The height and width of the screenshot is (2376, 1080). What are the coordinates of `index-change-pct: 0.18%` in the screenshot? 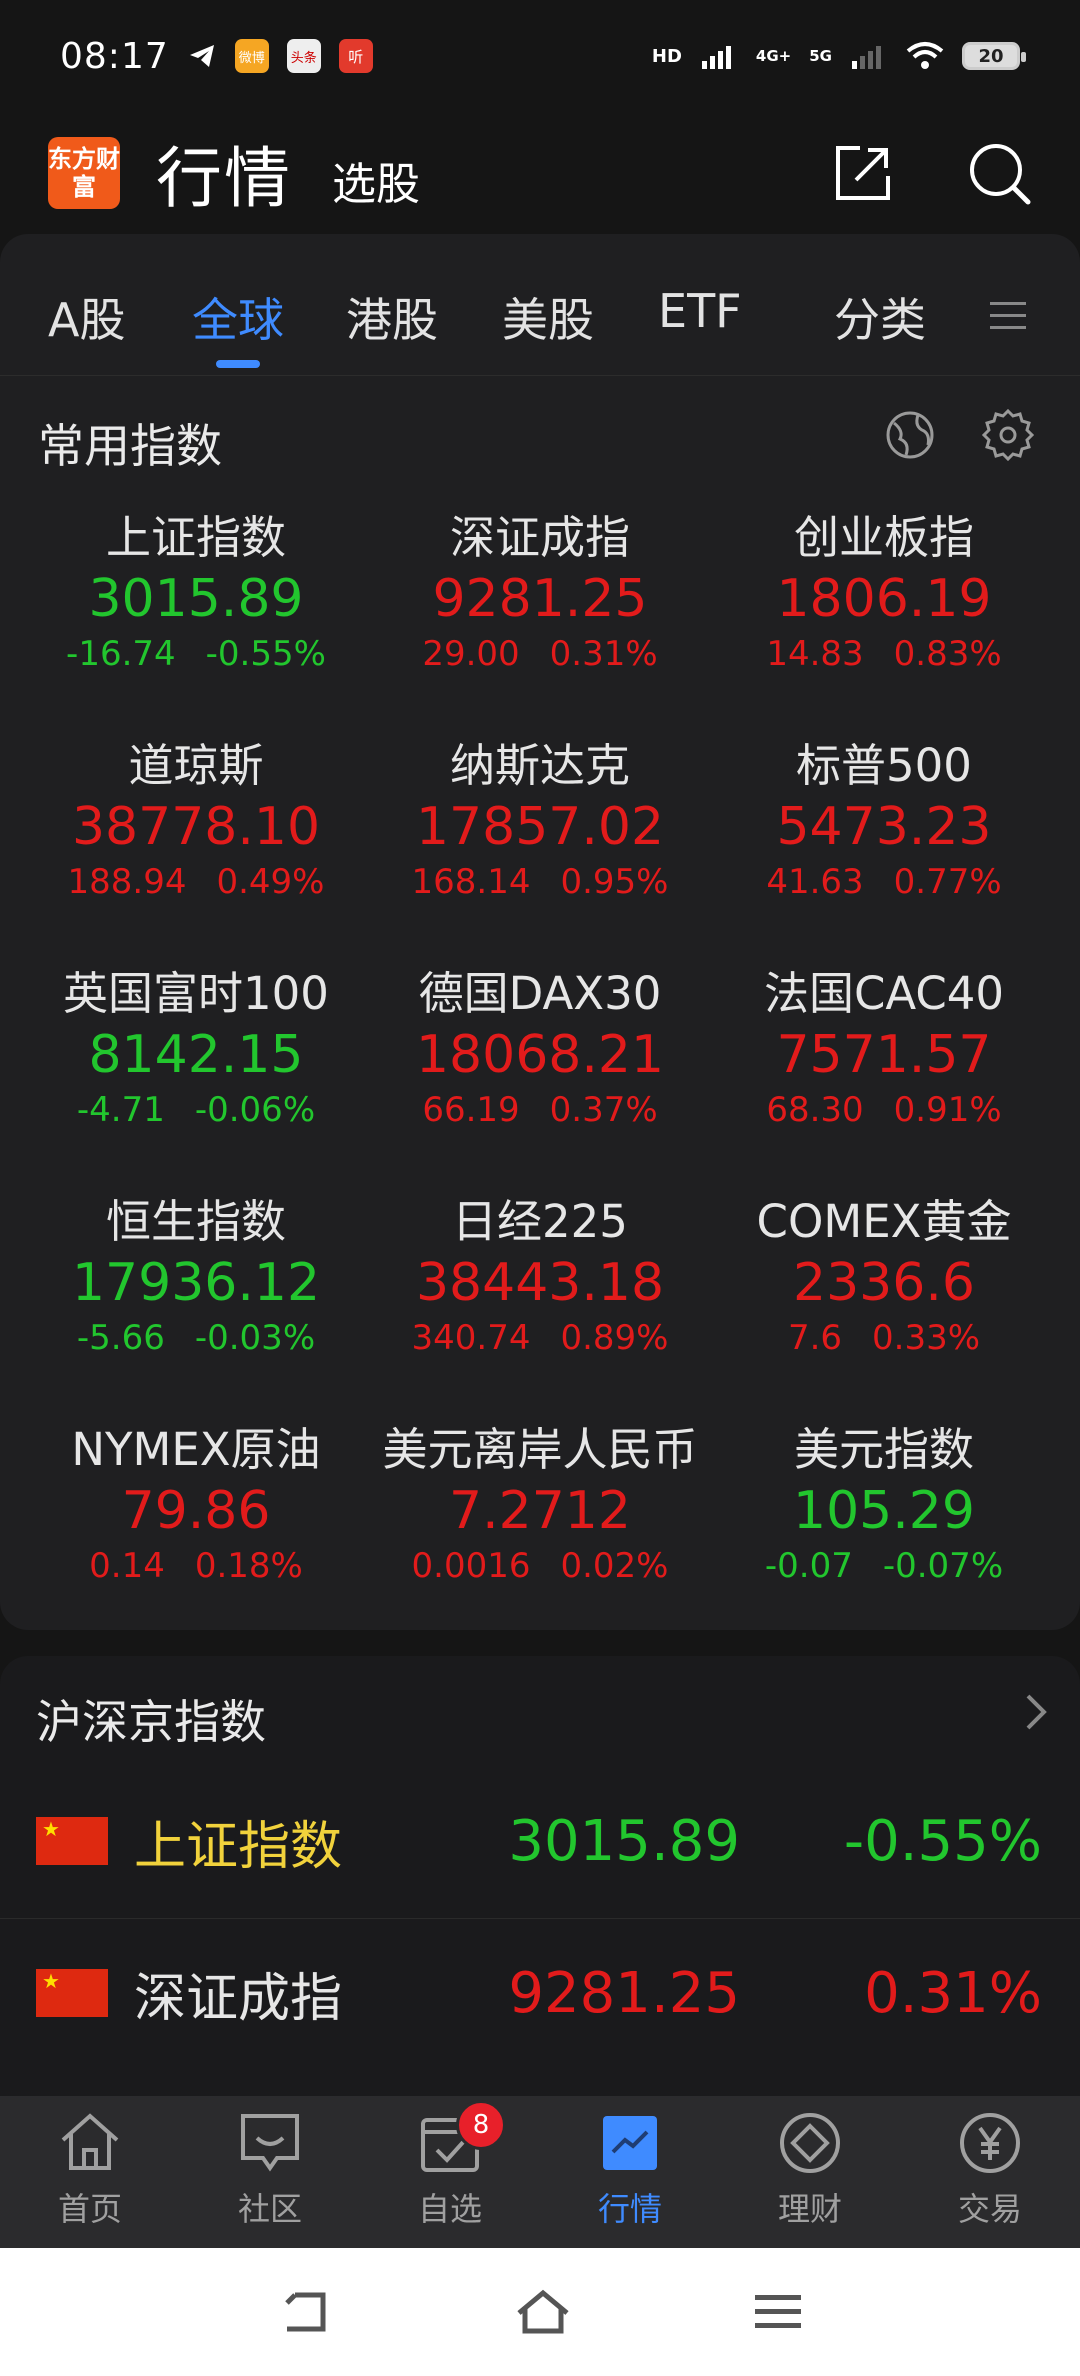 It's located at (248, 1566).